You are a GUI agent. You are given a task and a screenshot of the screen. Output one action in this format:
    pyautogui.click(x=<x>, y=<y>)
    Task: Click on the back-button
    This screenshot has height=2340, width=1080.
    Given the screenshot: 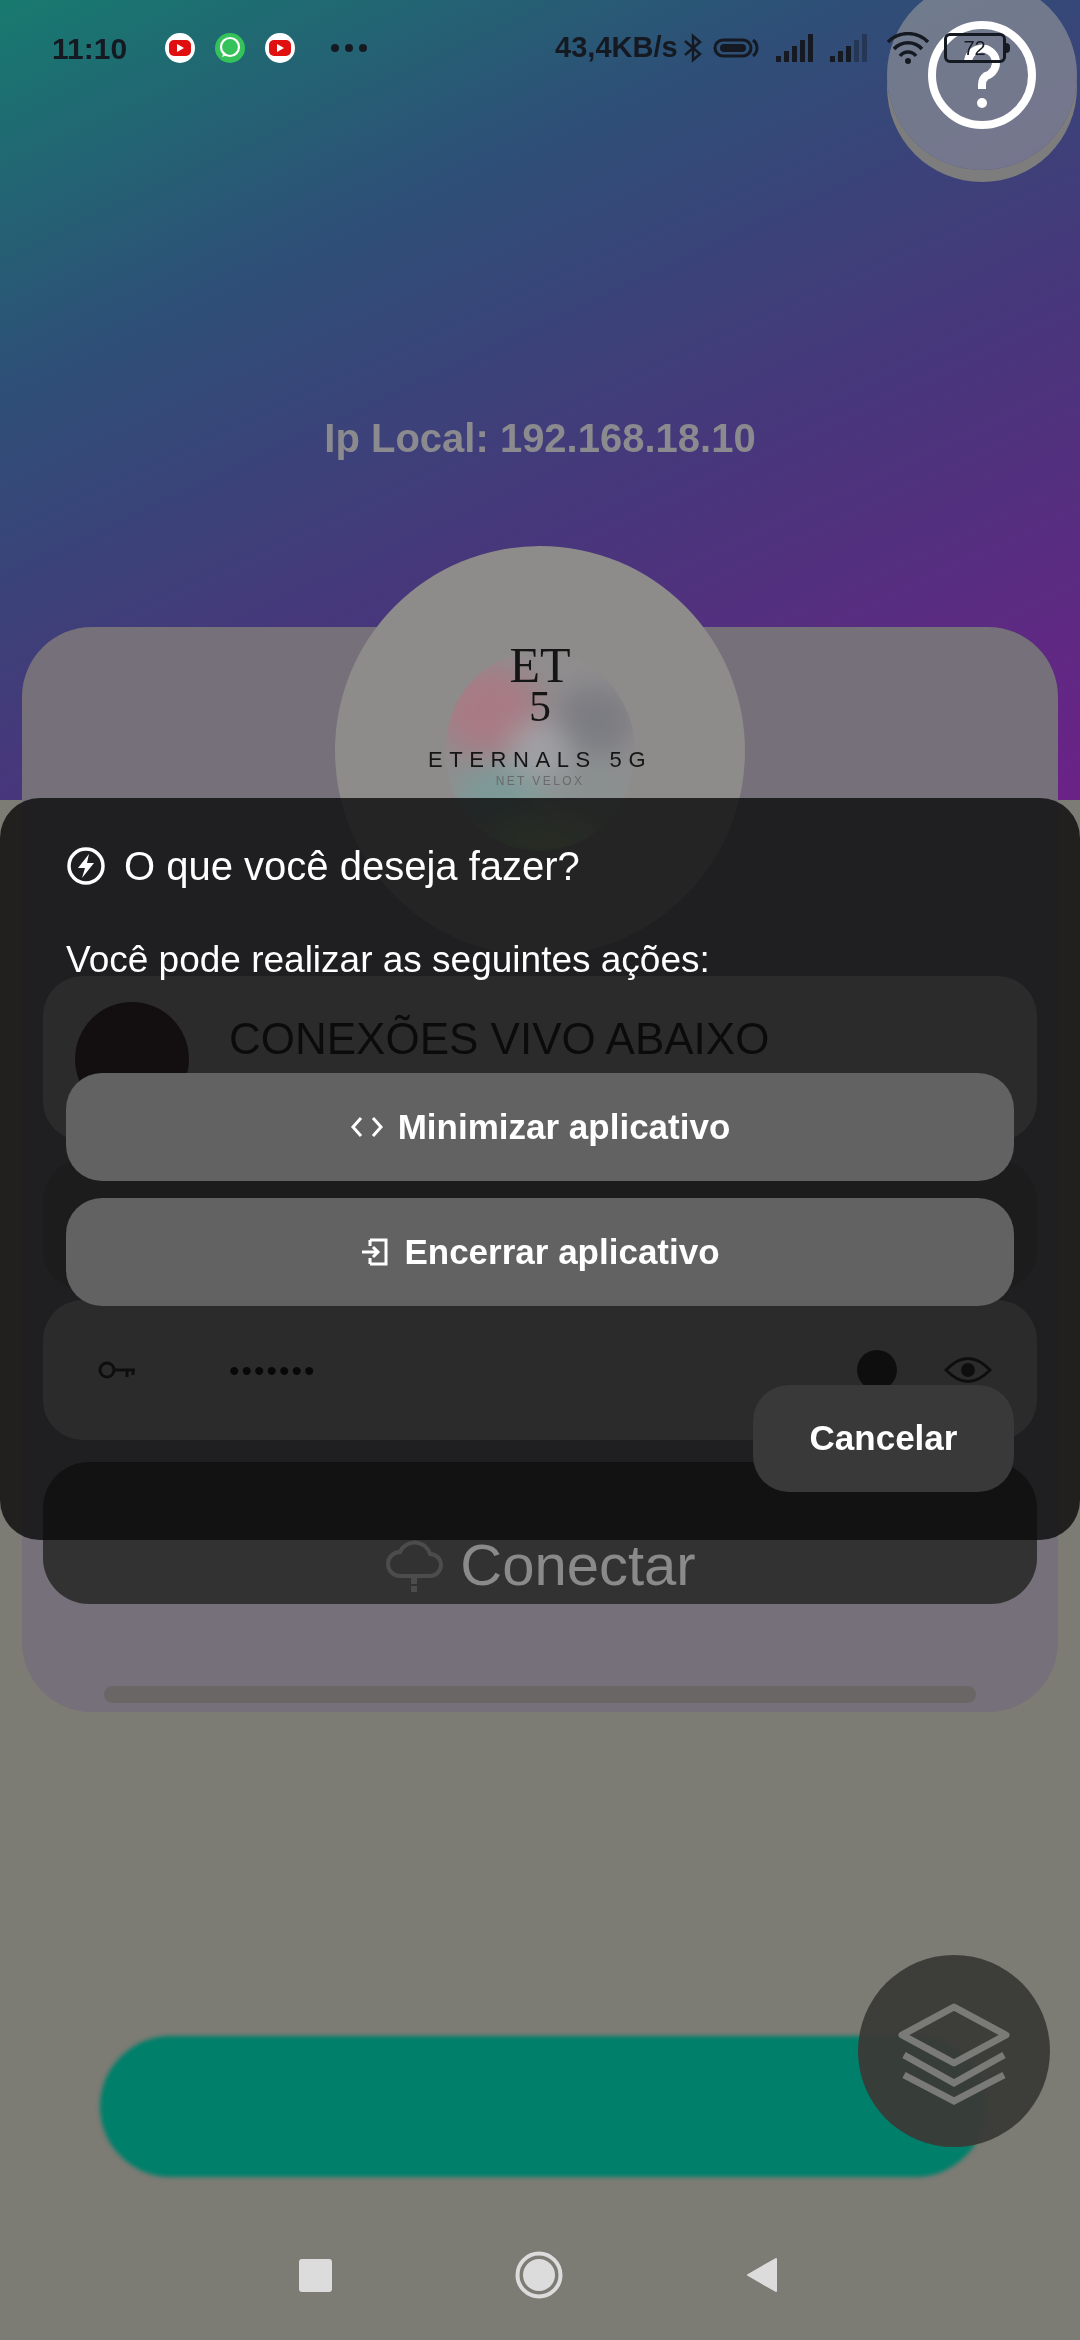 What is the action you would take?
    pyautogui.click(x=762, y=2275)
    